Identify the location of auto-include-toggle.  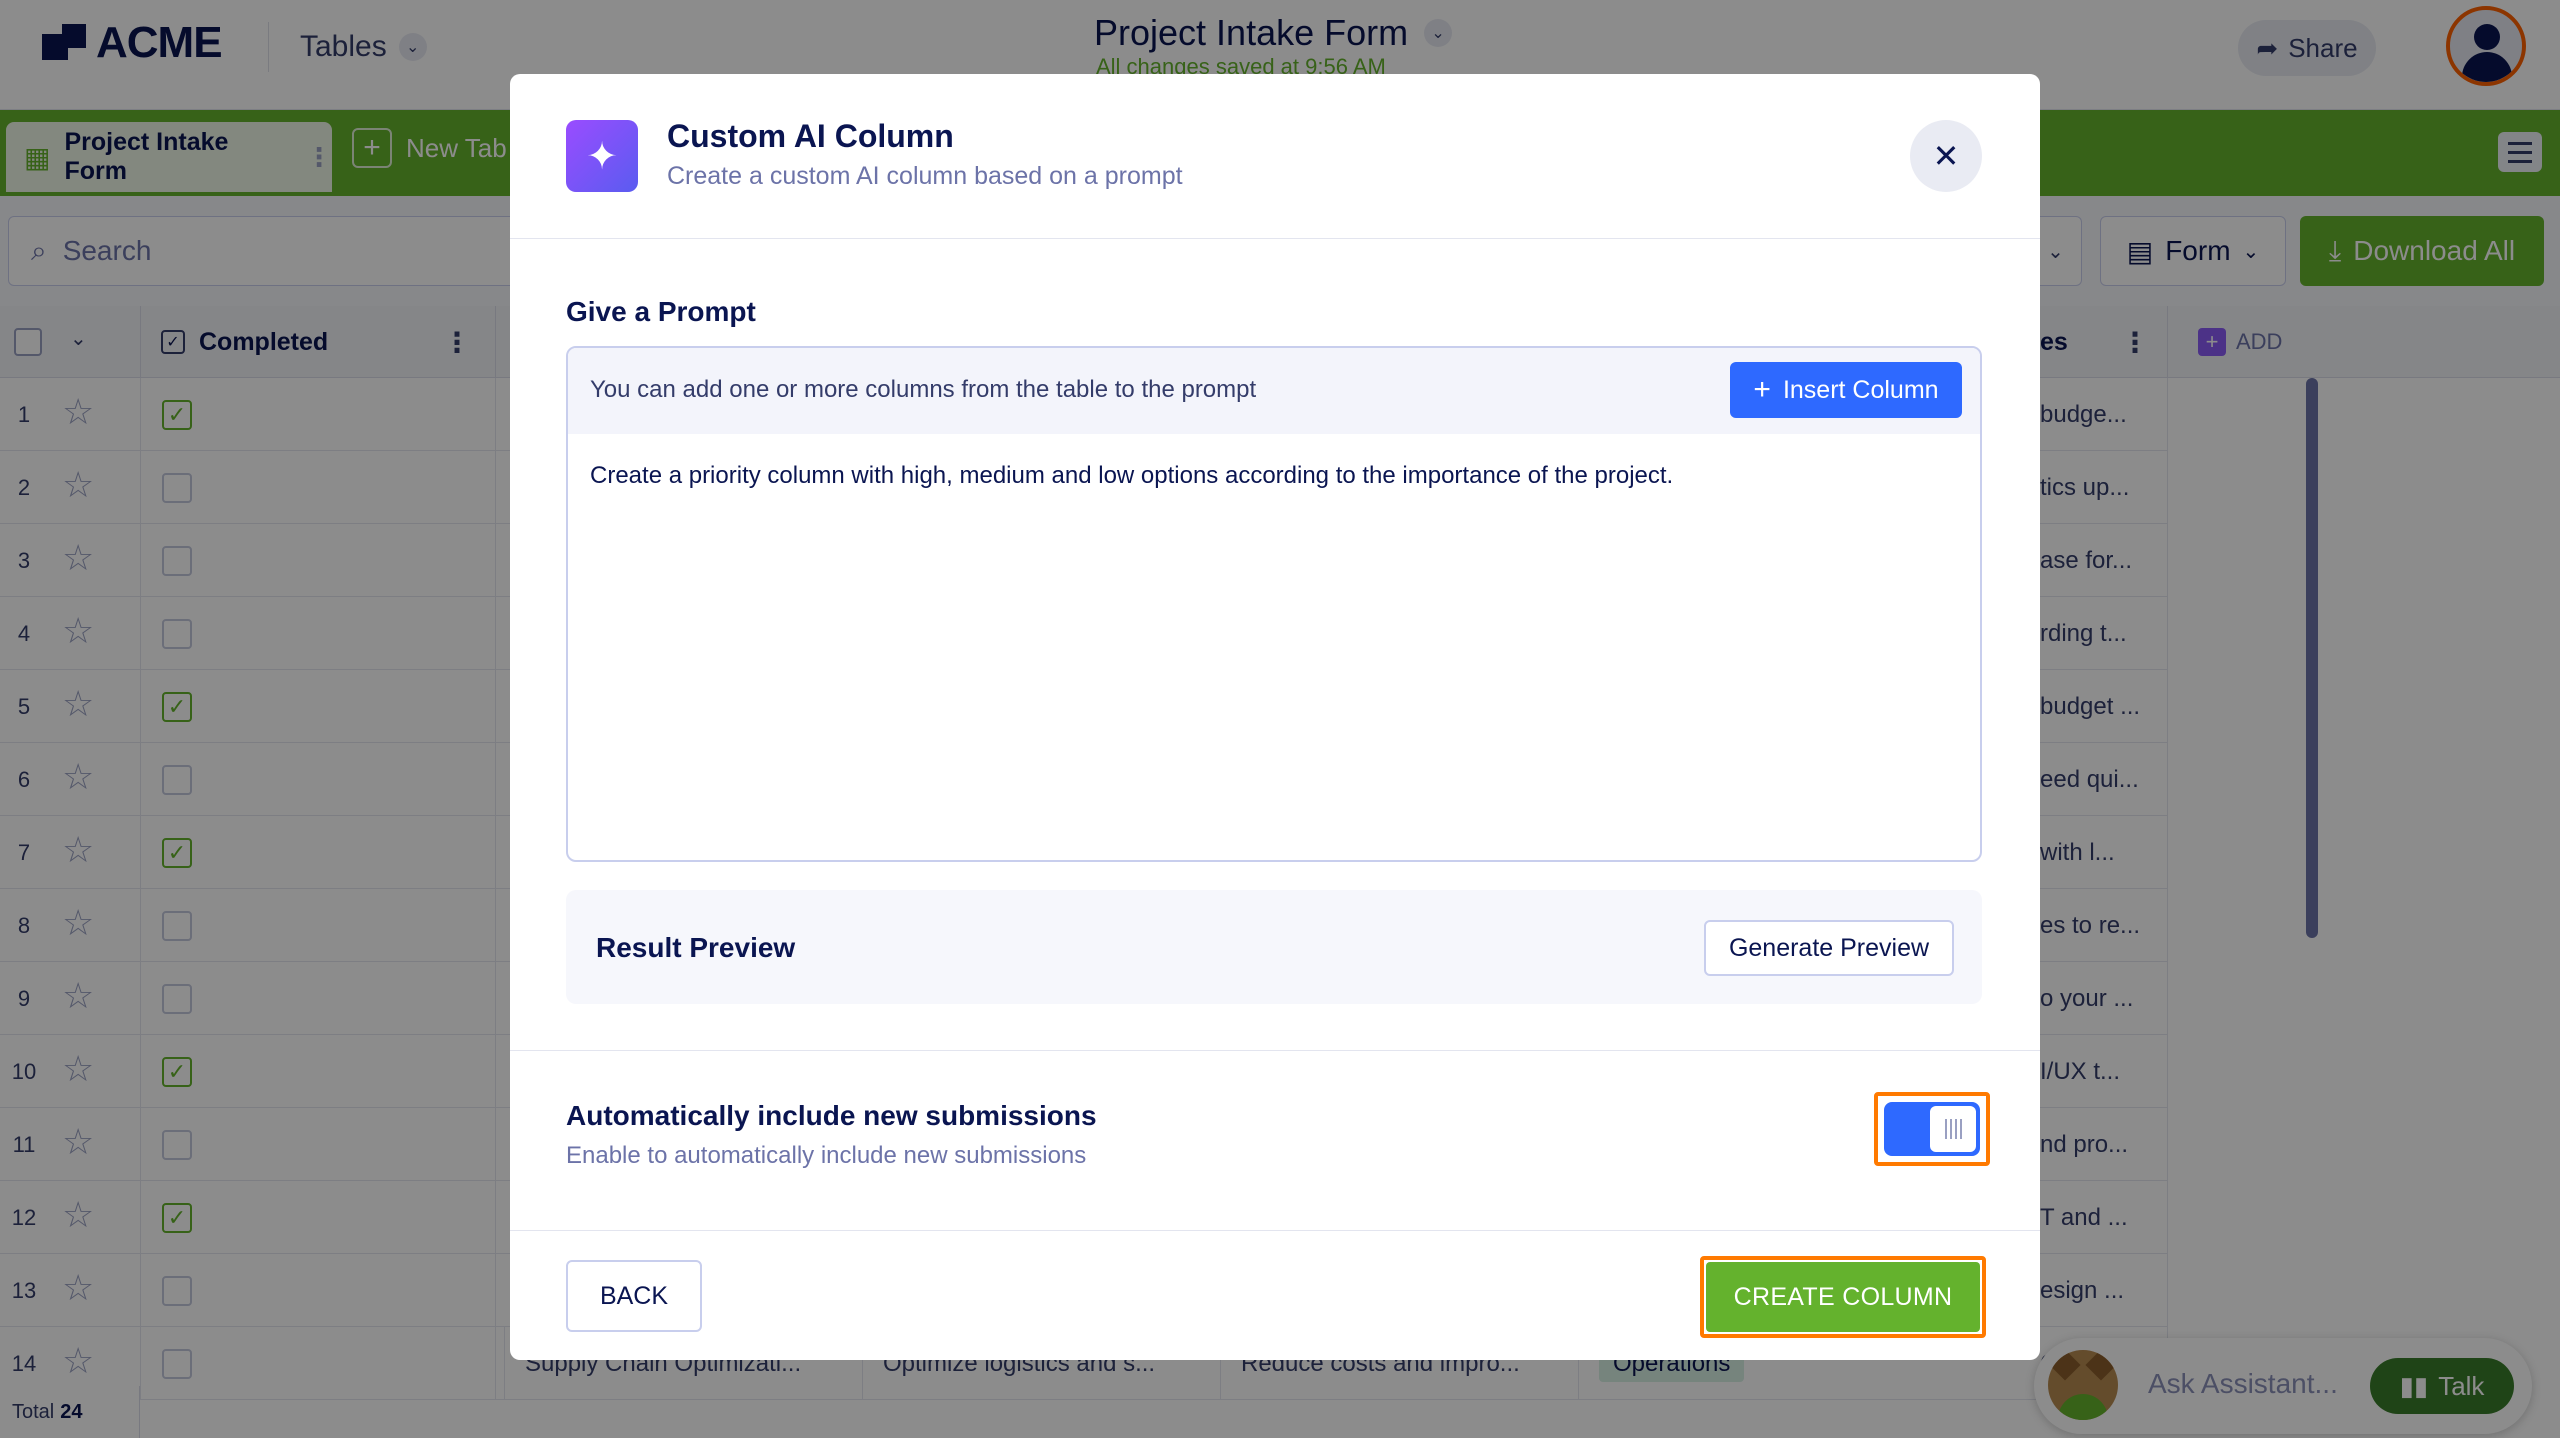
(1932, 1129).